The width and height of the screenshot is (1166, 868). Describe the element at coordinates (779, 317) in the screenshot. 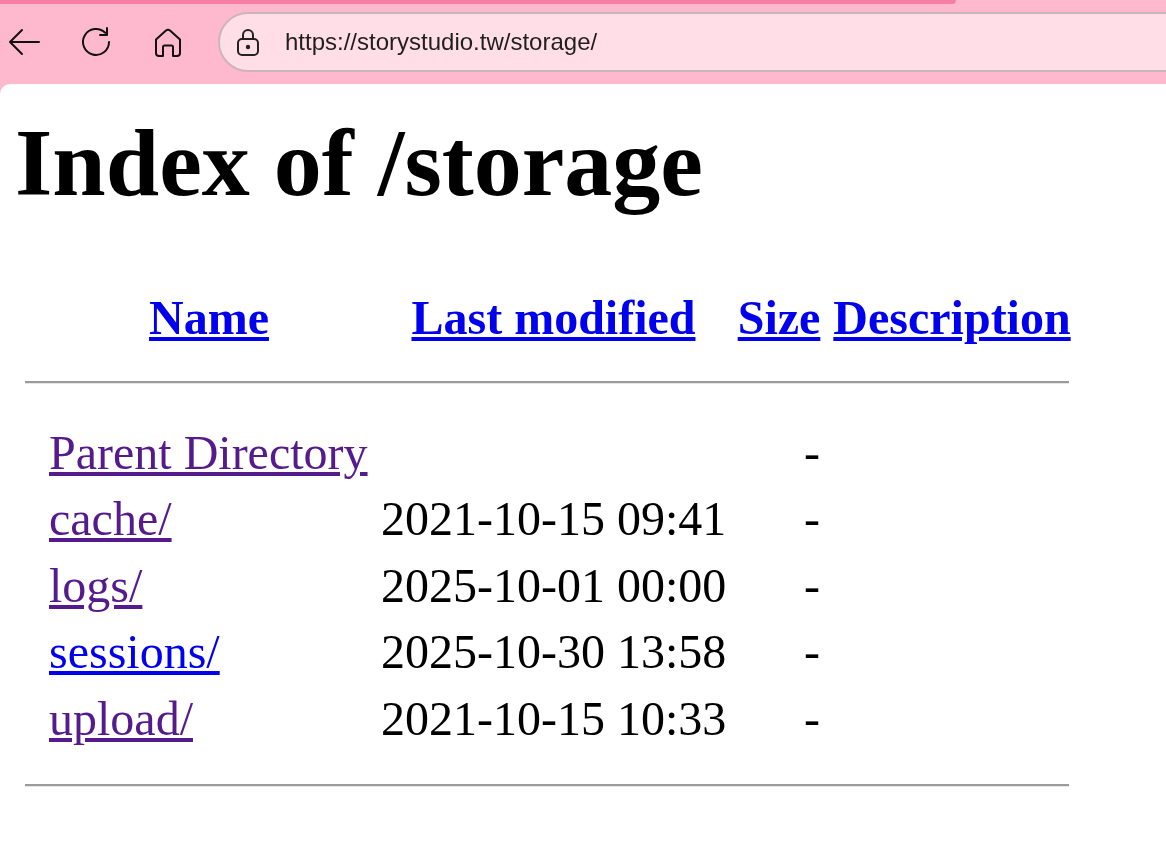

I see `column-header-link: Size` at that location.